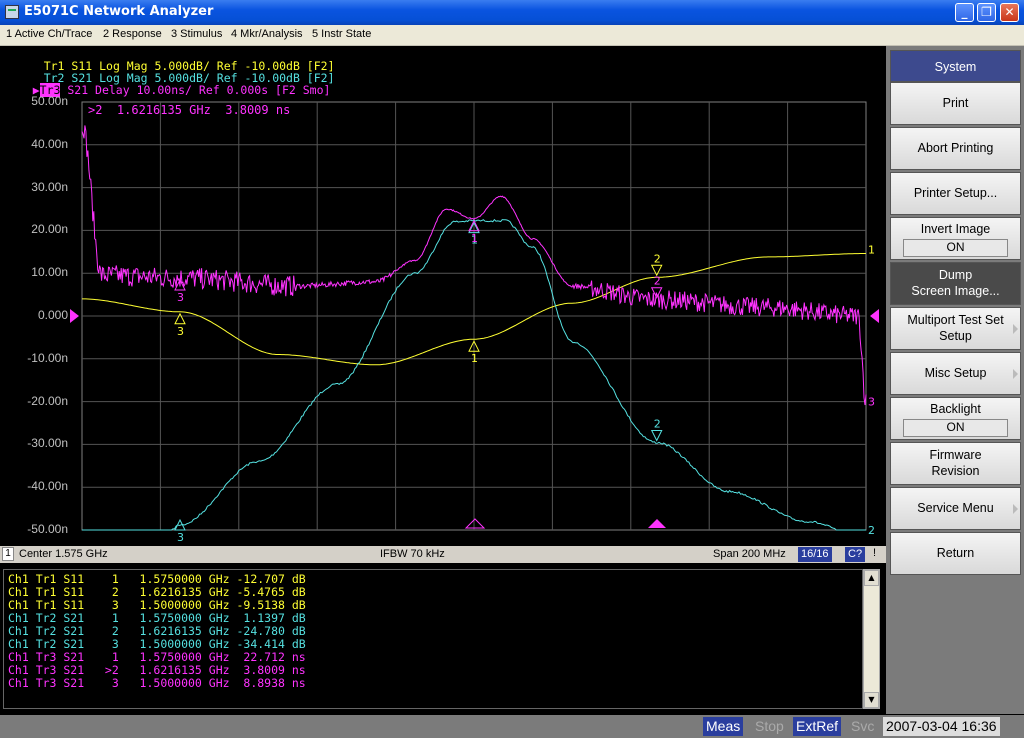 This screenshot has height=738, width=1024. Describe the element at coordinates (474, 238) in the screenshot. I see `marker-tr3-1-label: 1` at that location.